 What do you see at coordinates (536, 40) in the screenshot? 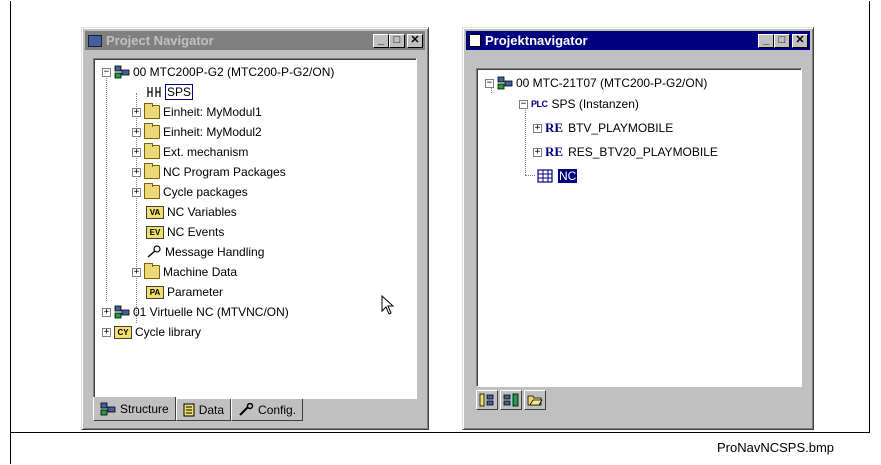
I see `window-title: Projektnavigator` at bounding box center [536, 40].